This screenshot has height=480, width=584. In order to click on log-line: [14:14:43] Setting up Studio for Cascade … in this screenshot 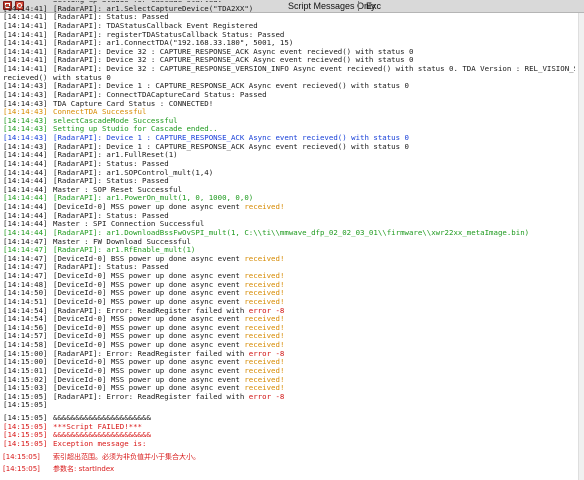, I will do `click(289, 129)`.